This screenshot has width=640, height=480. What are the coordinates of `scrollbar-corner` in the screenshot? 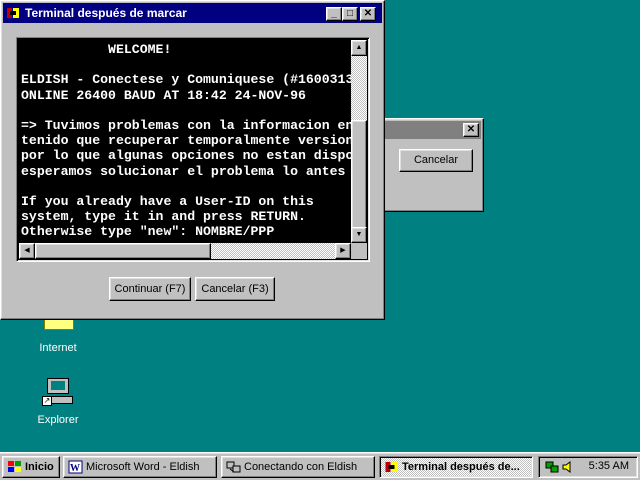 It's located at (359, 251).